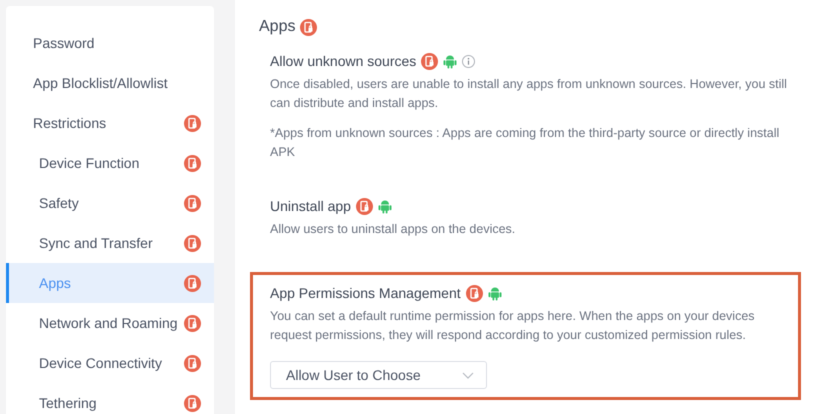  Describe the element at coordinates (529, 94) in the screenshot. I see `setting-description: Once disabled, users are unable to install any apps from unknown sources. However, you still can distribute and install apps.` at that location.